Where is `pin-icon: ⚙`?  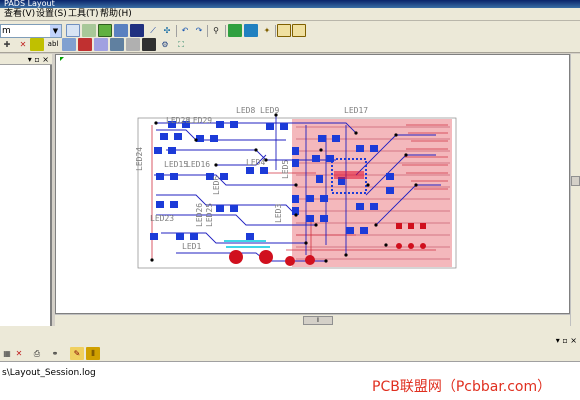
pin-icon: ⚙ is located at coordinates (165, 44).